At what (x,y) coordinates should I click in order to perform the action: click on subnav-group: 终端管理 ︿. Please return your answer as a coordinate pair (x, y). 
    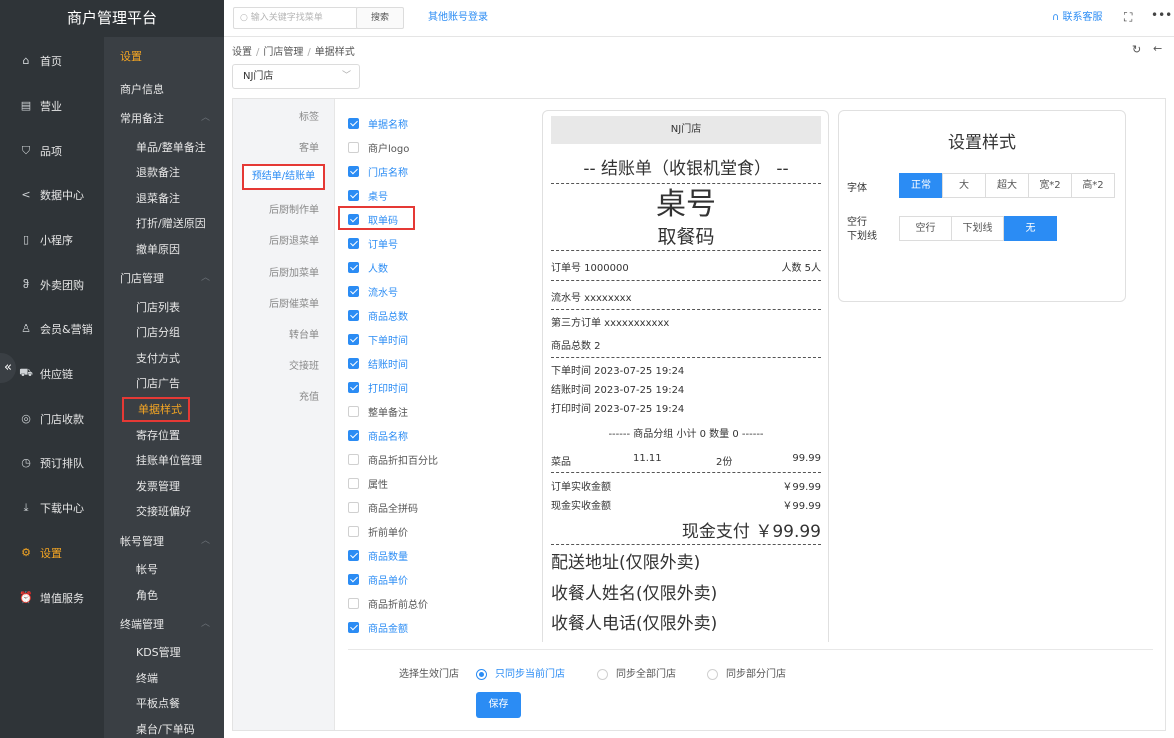
    Looking at the image, I should click on (164, 624).